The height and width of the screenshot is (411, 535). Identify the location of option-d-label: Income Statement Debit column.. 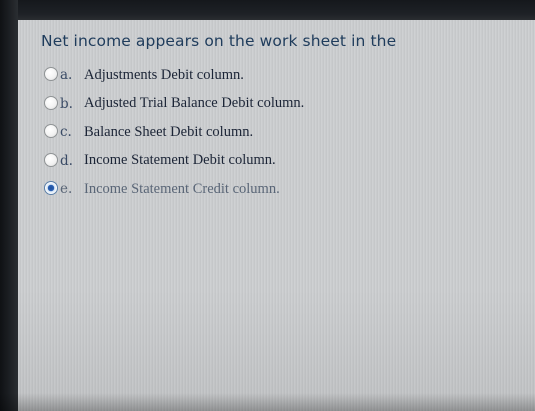
(180, 160).